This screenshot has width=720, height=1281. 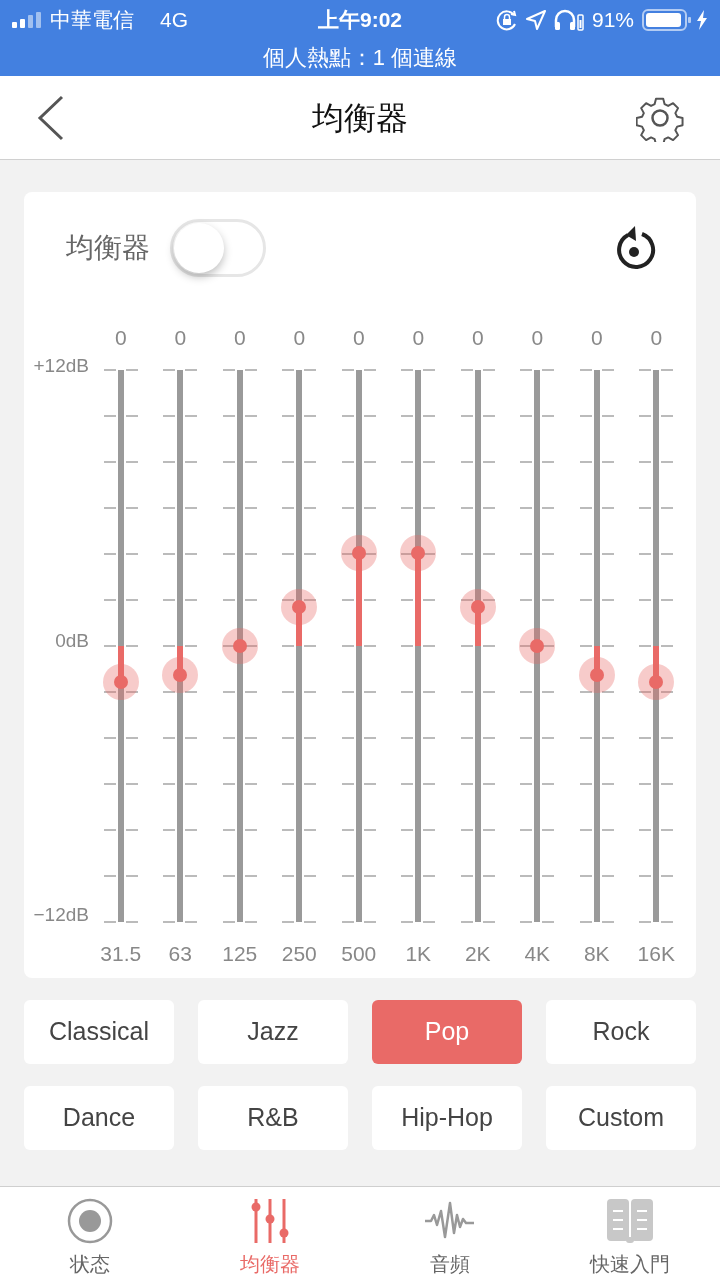 What do you see at coordinates (99, 1118) in the screenshot?
I see `preset-button: Dance` at bounding box center [99, 1118].